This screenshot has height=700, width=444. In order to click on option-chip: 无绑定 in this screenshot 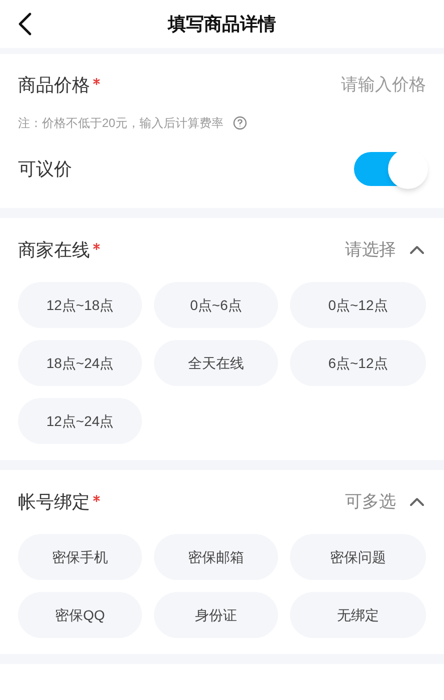, I will do `click(358, 615)`.